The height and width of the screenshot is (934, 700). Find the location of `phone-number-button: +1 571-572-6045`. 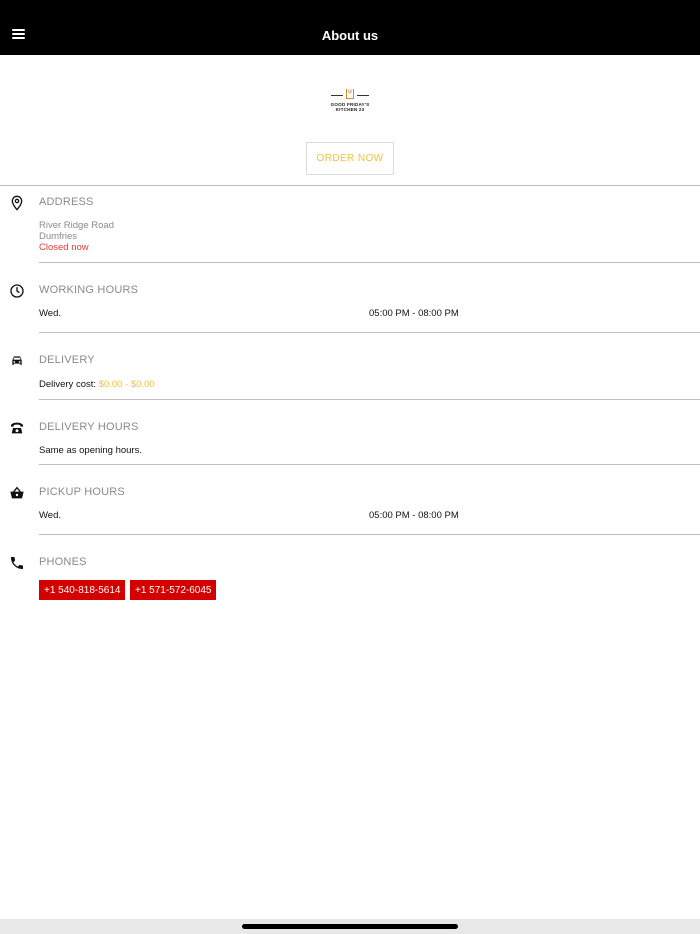

phone-number-button: +1 571-572-6045 is located at coordinates (173, 590).